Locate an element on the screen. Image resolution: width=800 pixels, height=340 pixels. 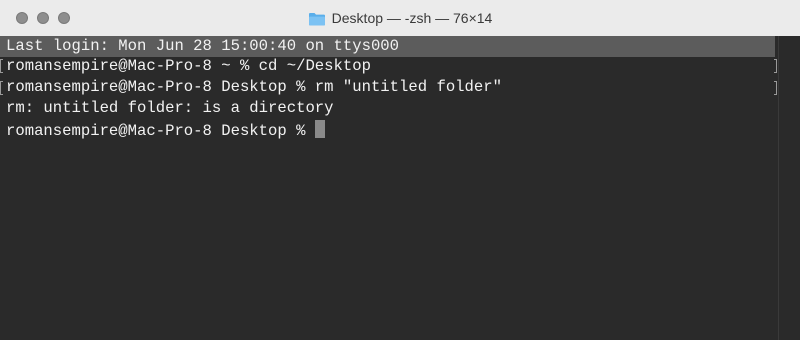
window-title-text: Desktop — -zsh — 76×14 is located at coordinates (412, 18).